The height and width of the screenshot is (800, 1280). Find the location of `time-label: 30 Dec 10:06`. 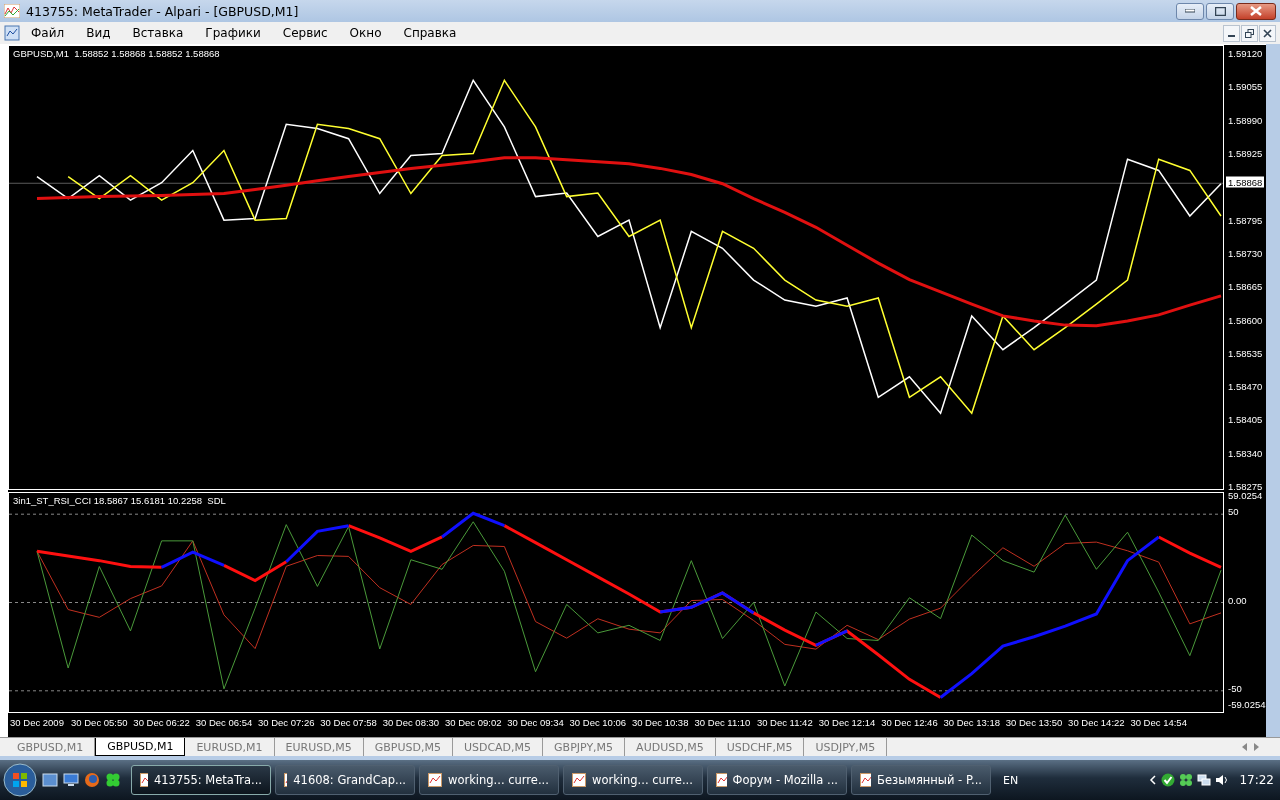

time-label: 30 Dec 10:06 is located at coordinates (598, 722).